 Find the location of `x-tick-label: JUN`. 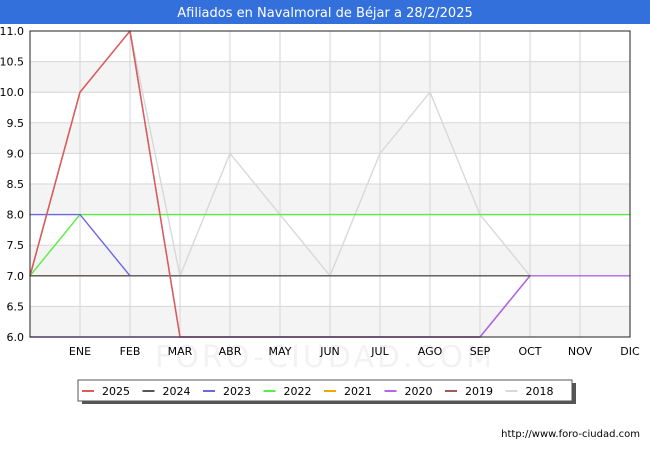

x-tick-label: JUN is located at coordinates (329, 351).